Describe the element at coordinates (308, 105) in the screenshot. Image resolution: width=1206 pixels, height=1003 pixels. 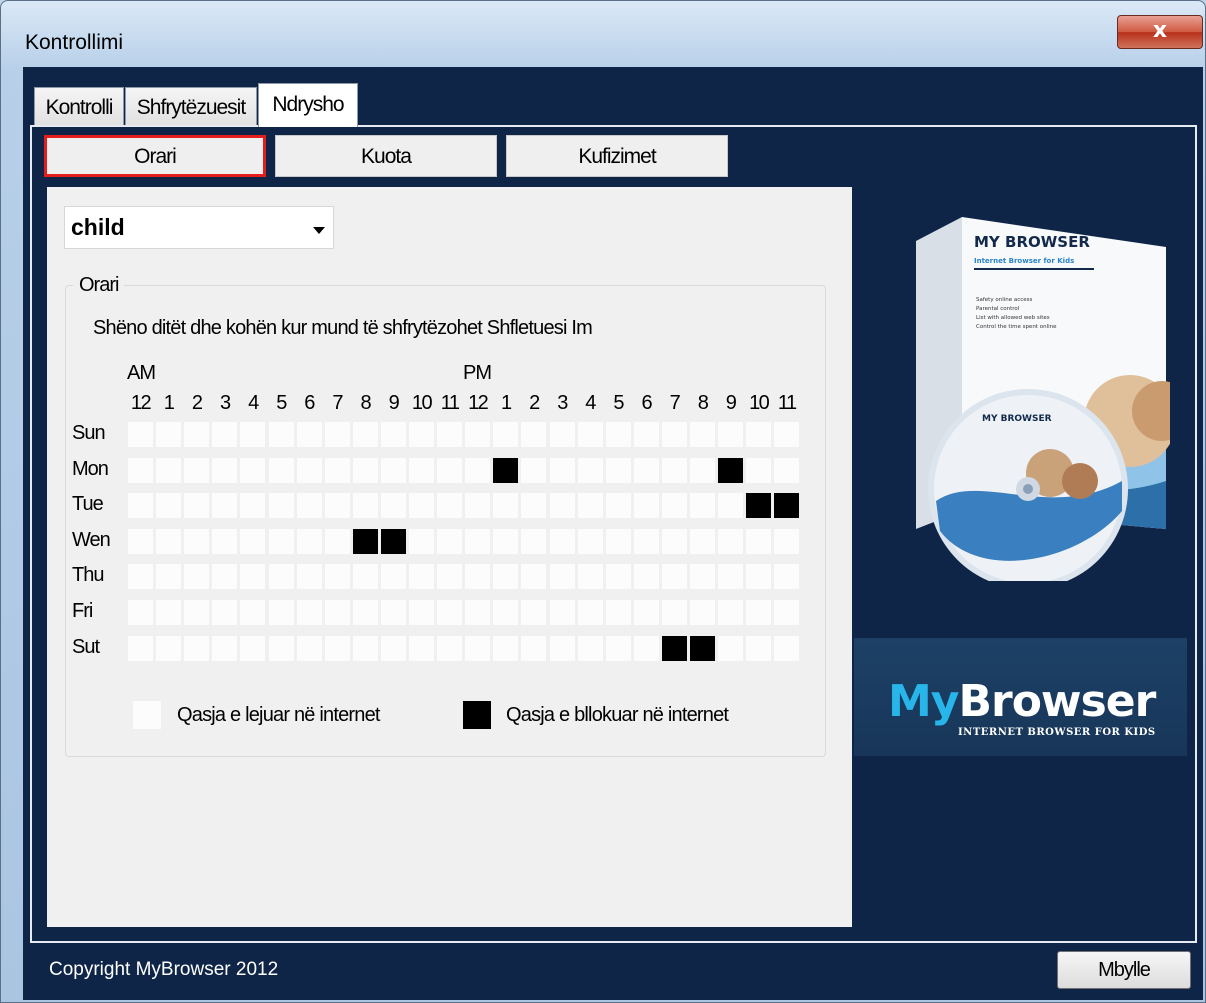
I see `tab-ndrysho: Ndrysho` at that location.